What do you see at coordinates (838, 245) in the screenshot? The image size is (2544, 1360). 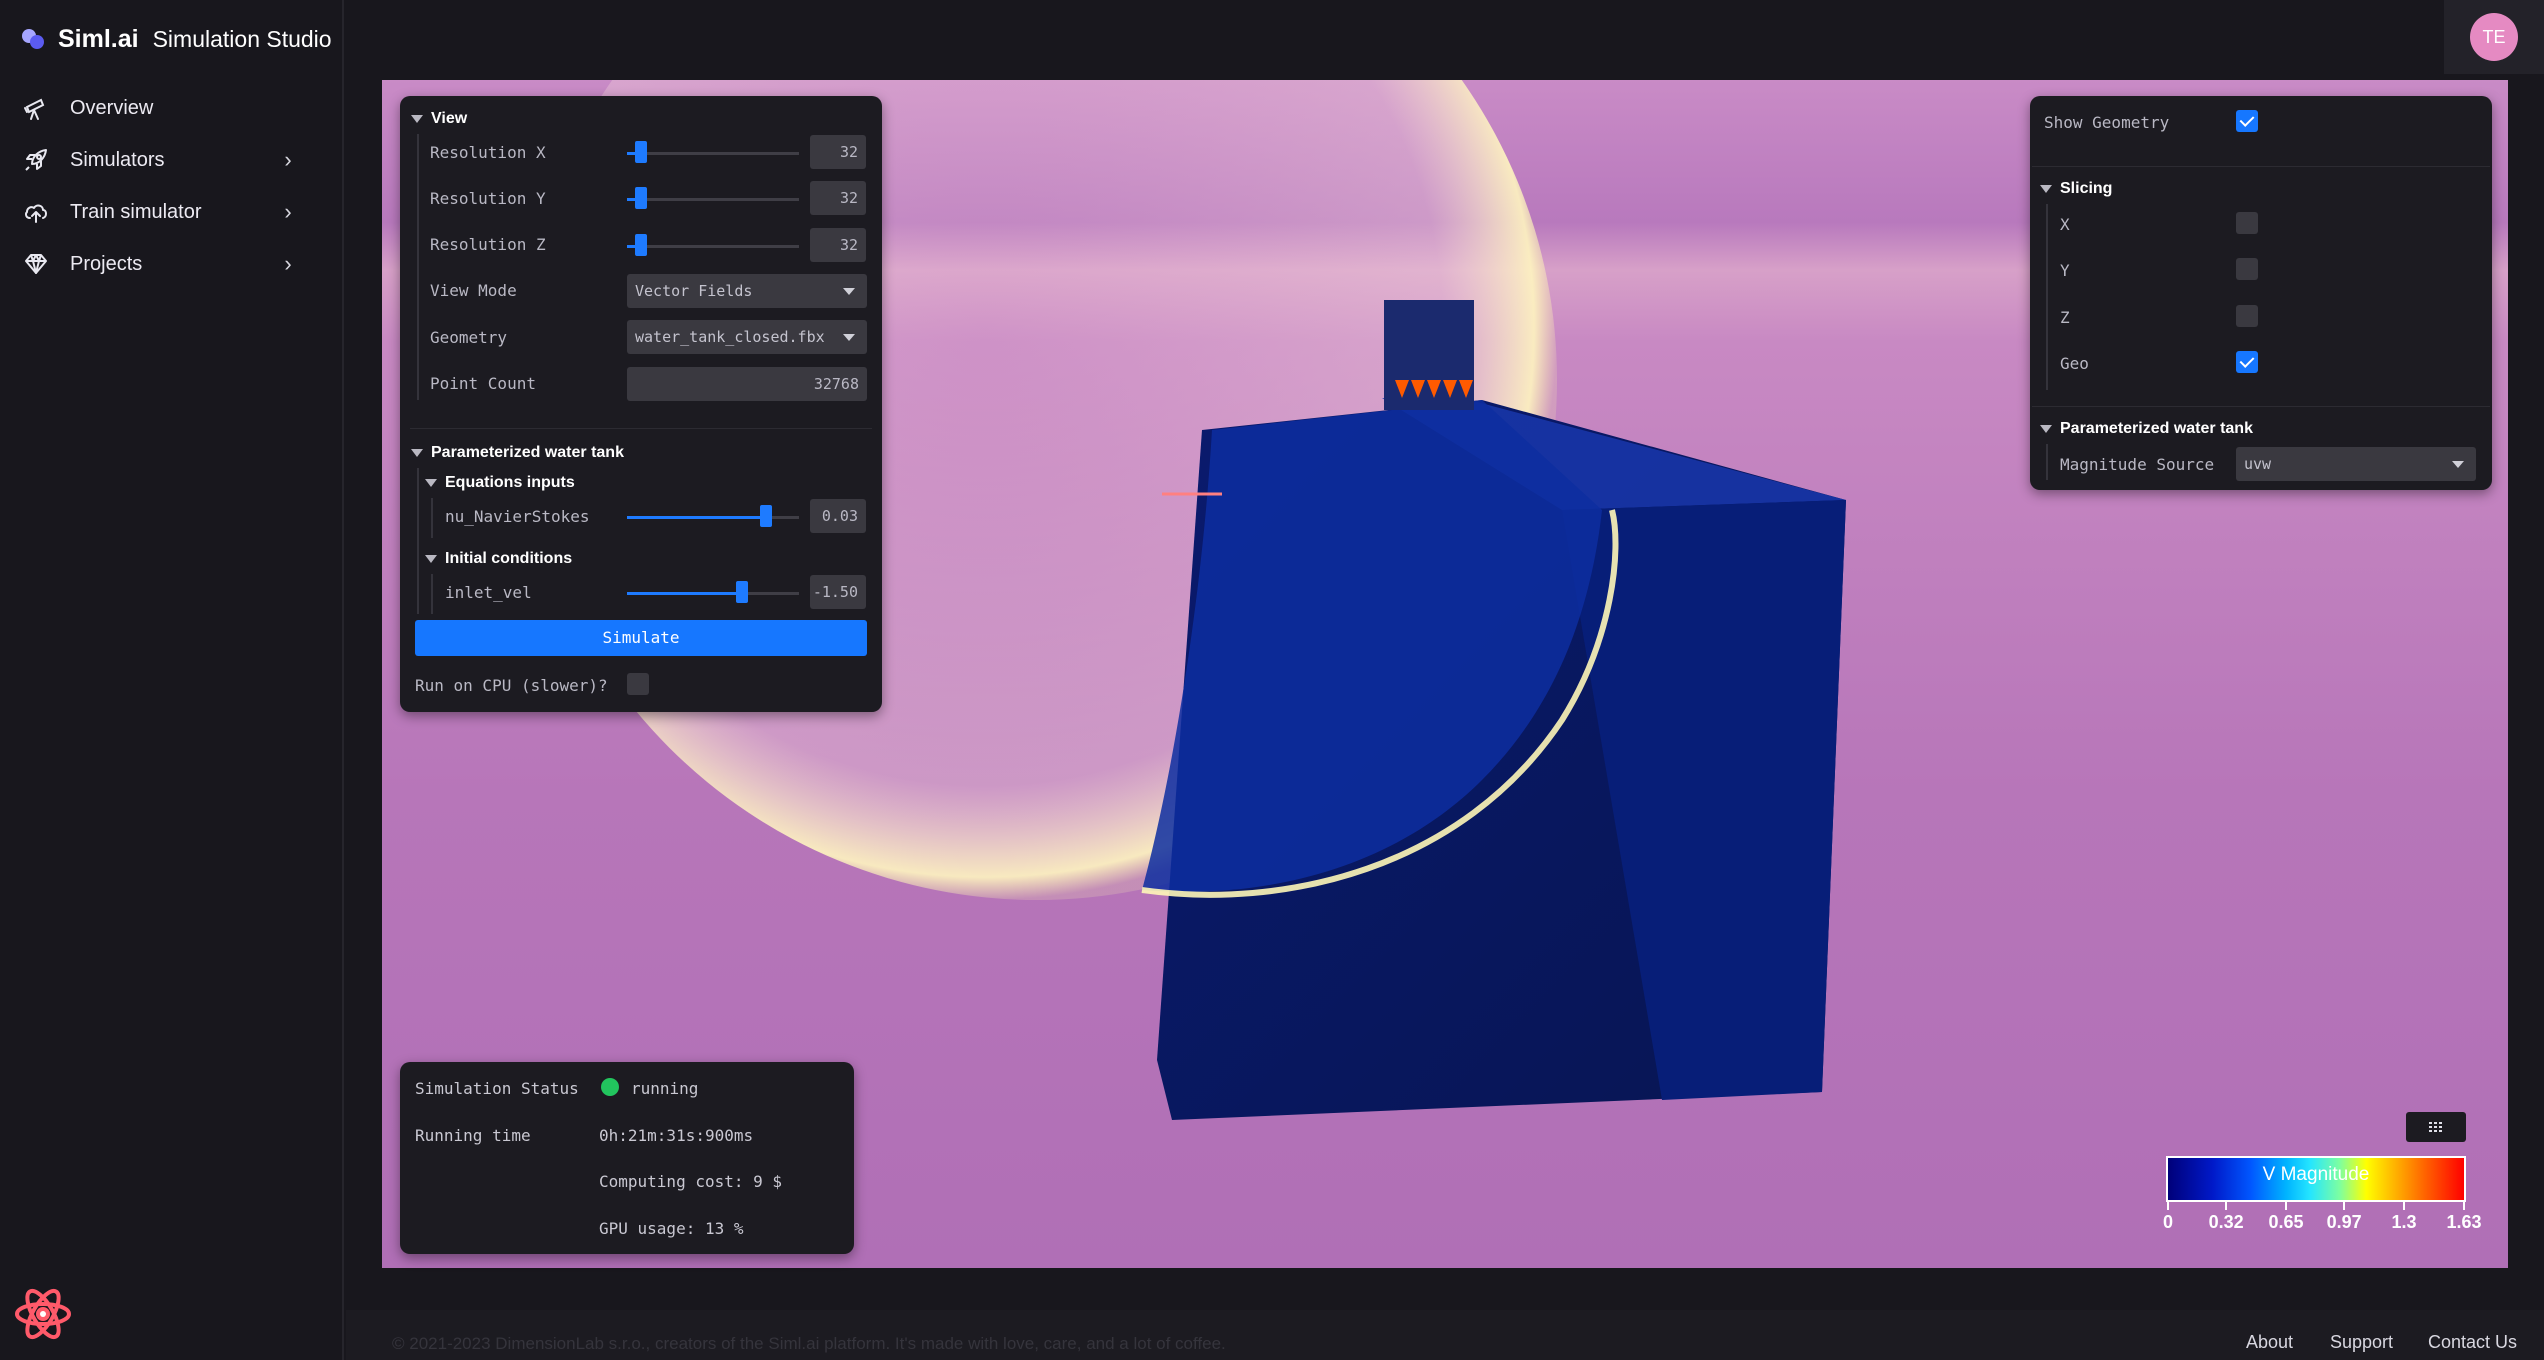 I see `resolution-z-value: 32` at bounding box center [838, 245].